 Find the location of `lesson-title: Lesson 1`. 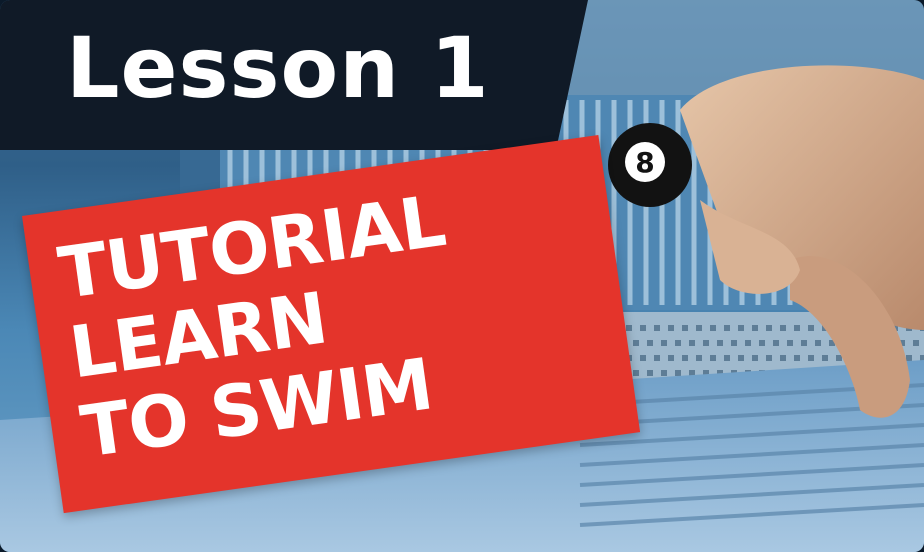

lesson-title: Lesson 1 is located at coordinates (278, 68).